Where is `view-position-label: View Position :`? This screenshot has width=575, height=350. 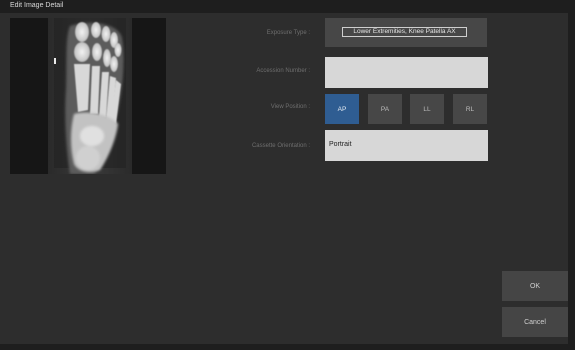
view-position-label: View Position : is located at coordinates (290, 107).